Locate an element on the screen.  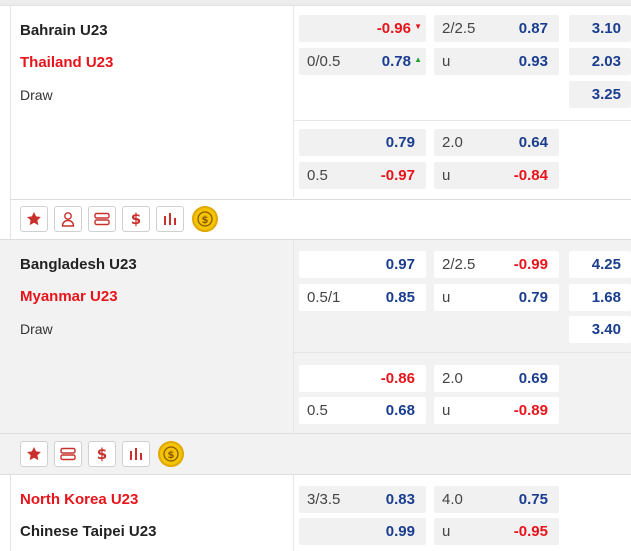
ht-under: u -0.89 is located at coordinates (496, 410).